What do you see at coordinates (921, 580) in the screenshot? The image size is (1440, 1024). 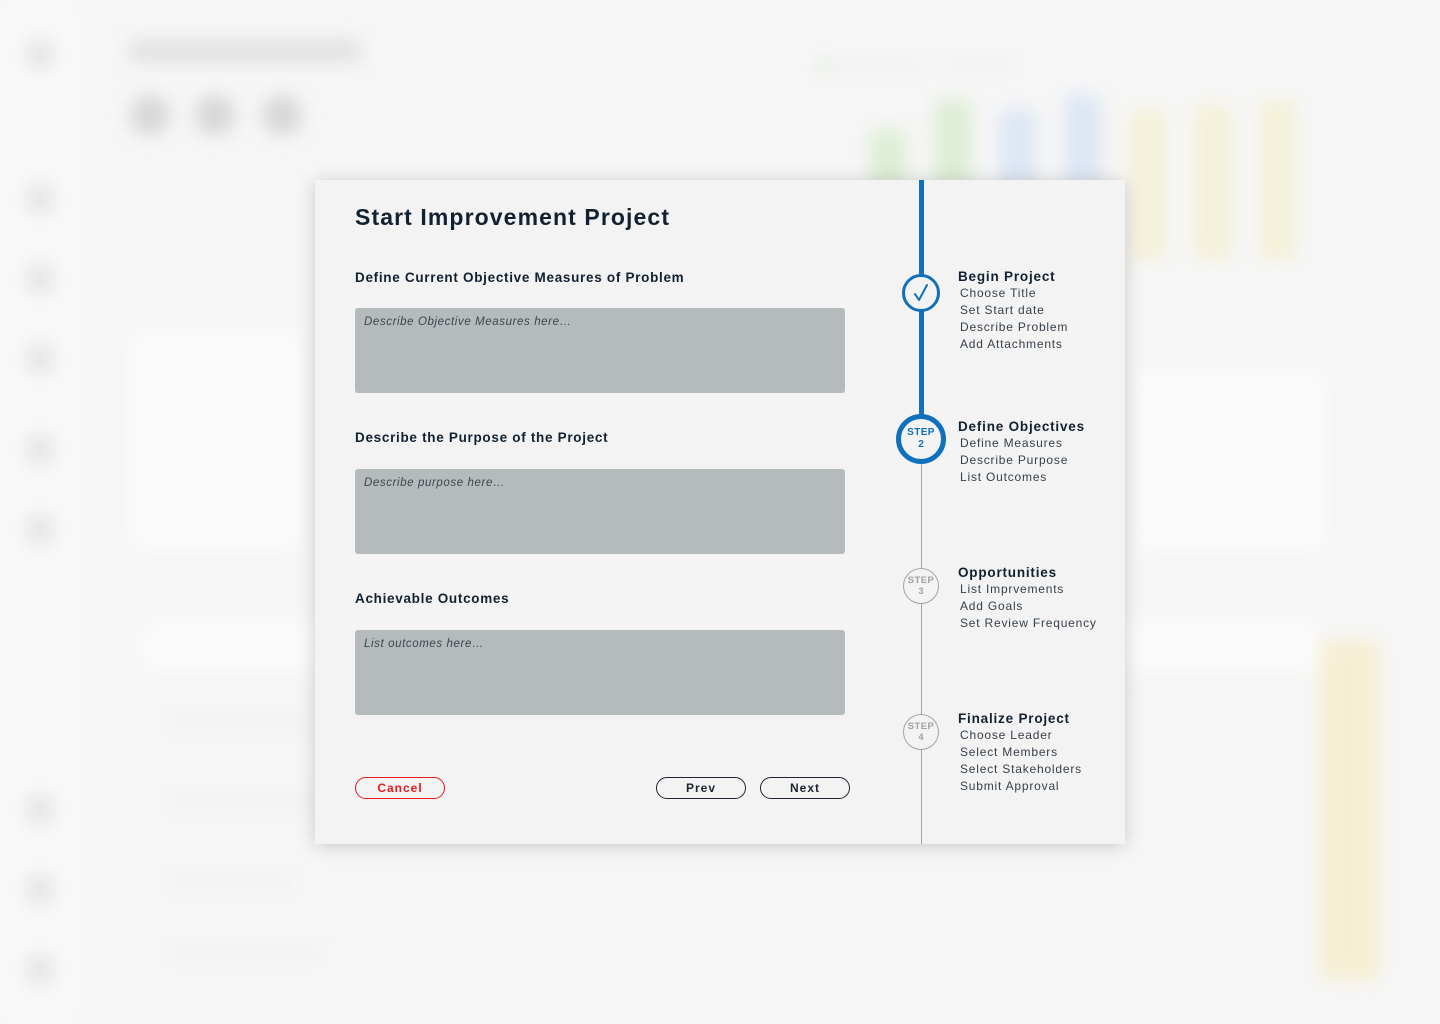 I see `step-3-word: STEP` at bounding box center [921, 580].